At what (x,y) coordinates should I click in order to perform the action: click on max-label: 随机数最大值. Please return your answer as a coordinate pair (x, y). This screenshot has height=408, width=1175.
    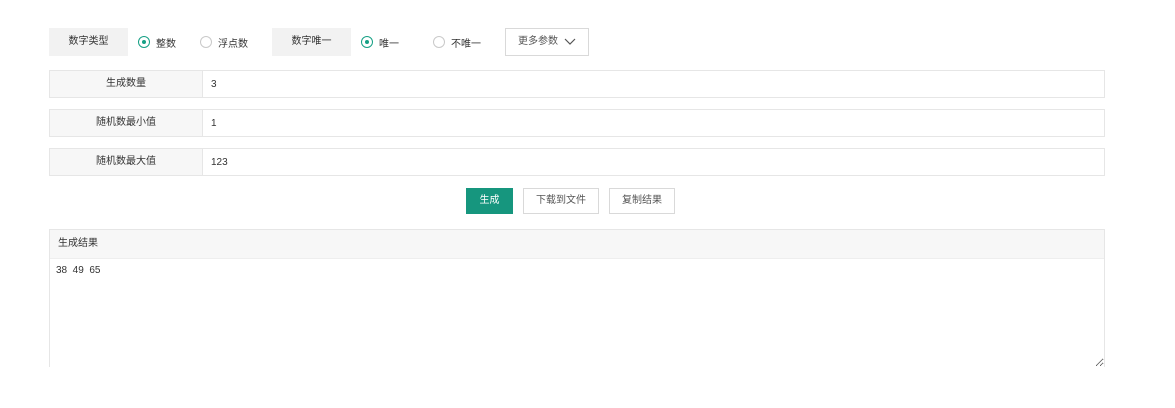
    Looking at the image, I should click on (126, 162).